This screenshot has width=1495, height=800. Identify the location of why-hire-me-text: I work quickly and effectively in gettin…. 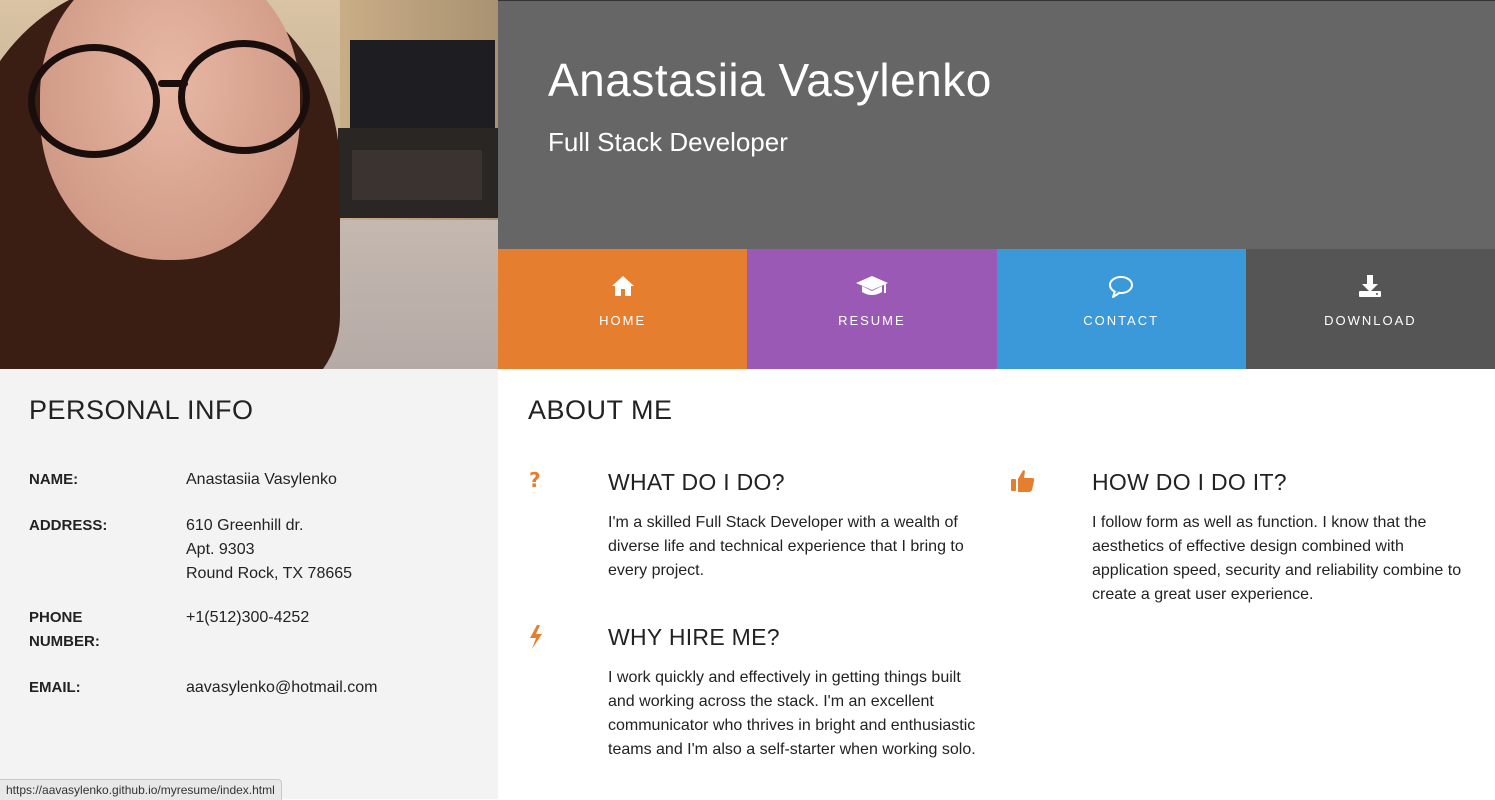
(792, 713).